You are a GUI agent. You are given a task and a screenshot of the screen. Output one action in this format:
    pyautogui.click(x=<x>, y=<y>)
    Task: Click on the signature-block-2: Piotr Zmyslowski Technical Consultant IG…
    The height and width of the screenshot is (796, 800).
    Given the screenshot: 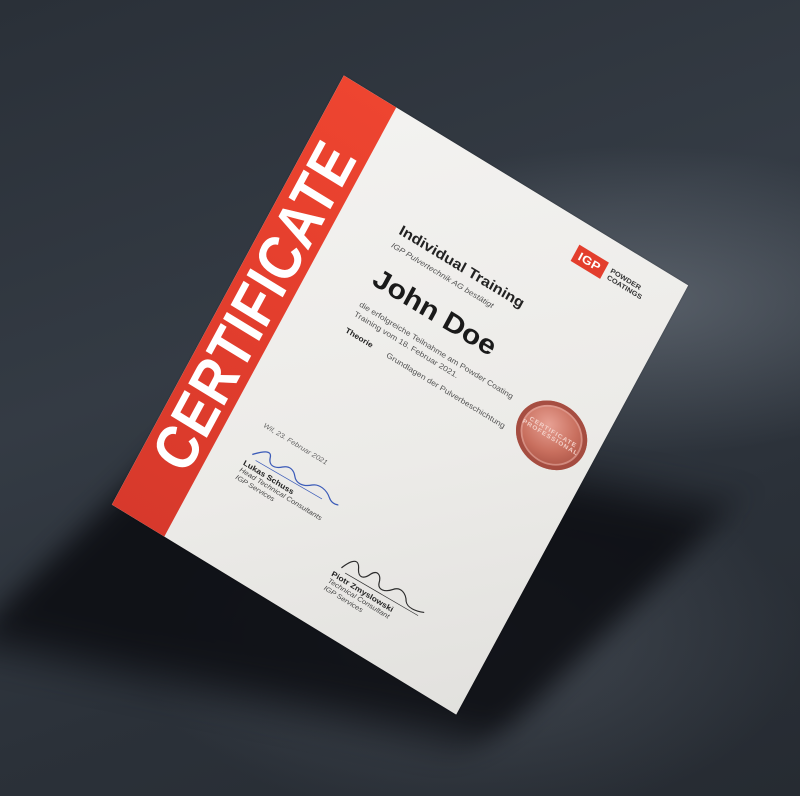 What is the action you would take?
    pyautogui.click(x=379, y=596)
    